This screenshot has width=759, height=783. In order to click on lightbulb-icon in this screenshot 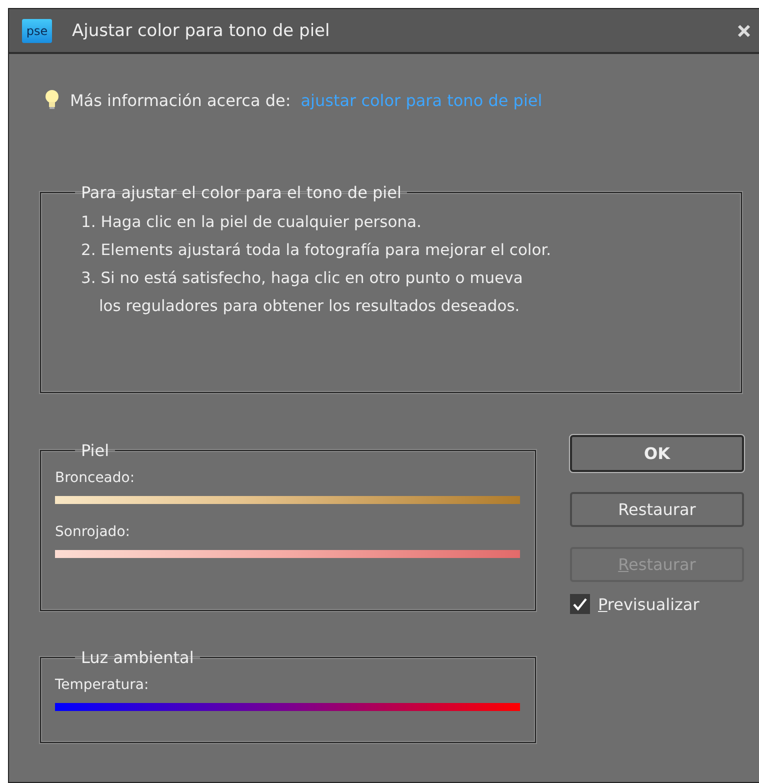, I will do `click(52, 100)`.